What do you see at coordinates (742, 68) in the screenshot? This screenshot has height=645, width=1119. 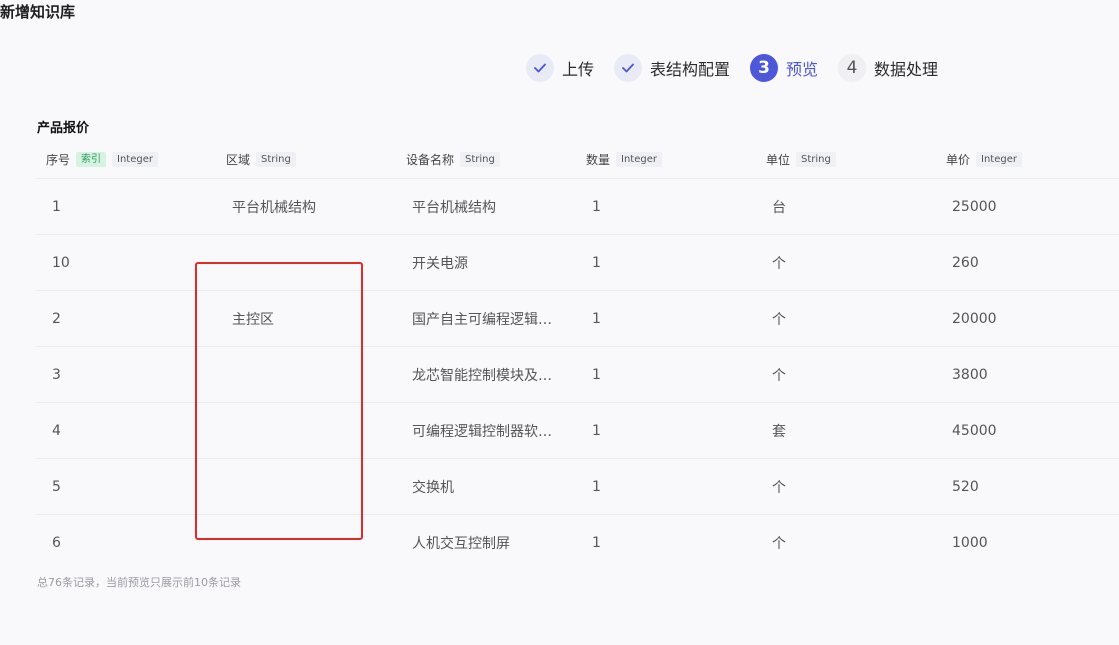 I see `steps-indicator: 上传 表结构配置 3 预览 4 数据处理` at bounding box center [742, 68].